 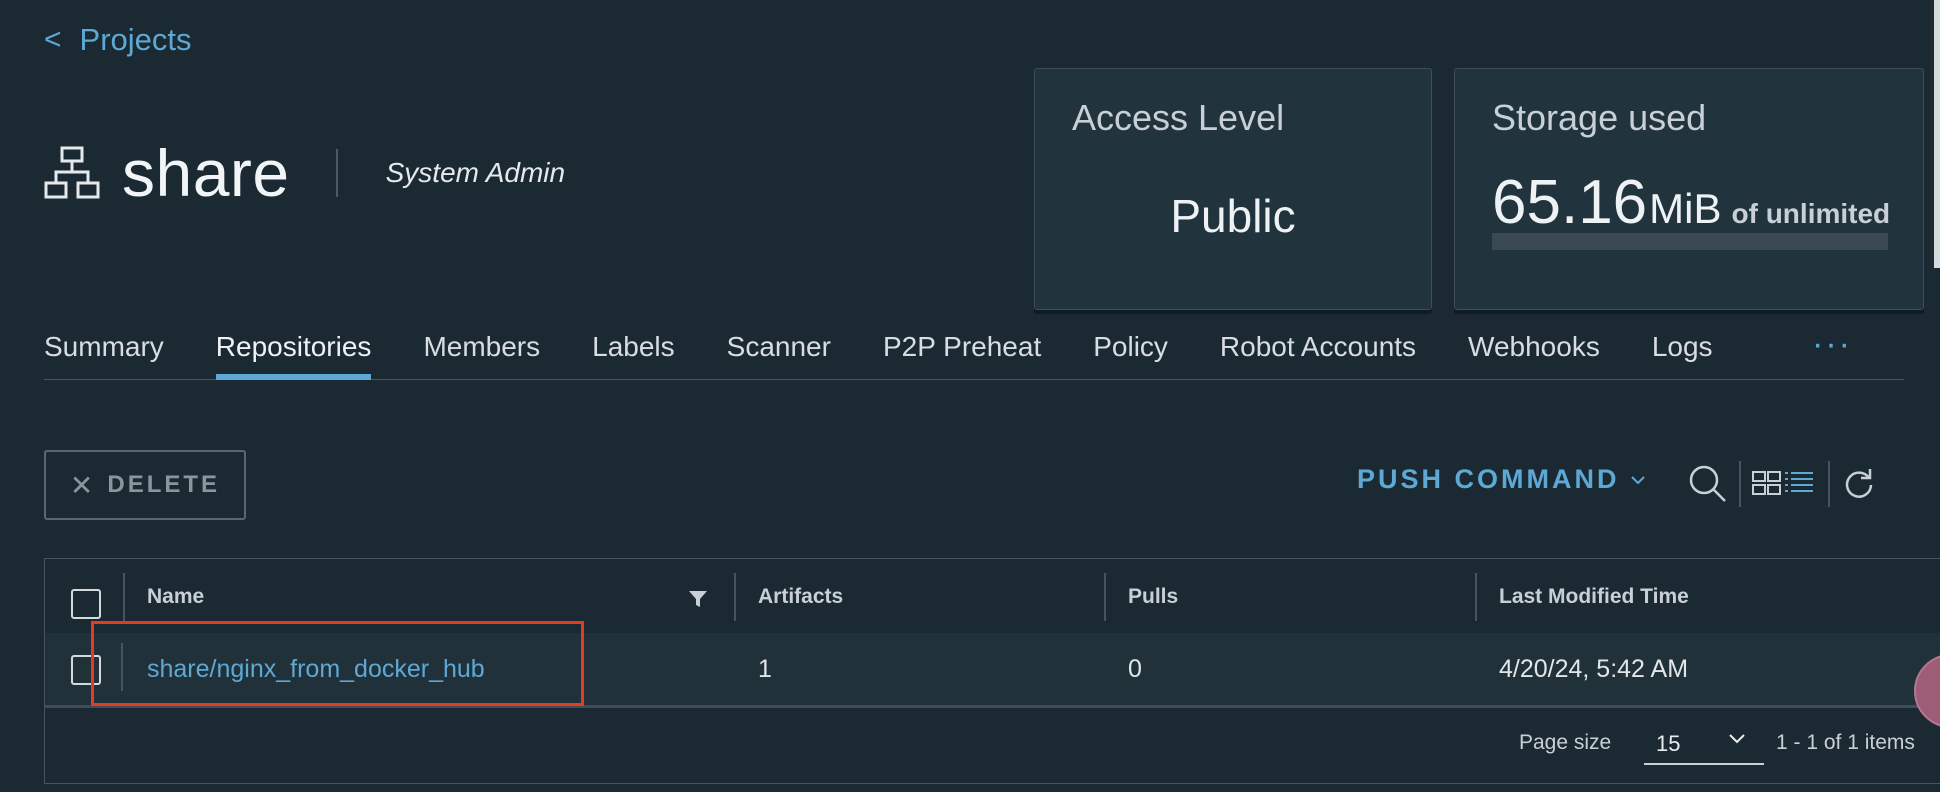 What do you see at coordinates (1685, 208) in the screenshot?
I see `storage-unit: MiB` at bounding box center [1685, 208].